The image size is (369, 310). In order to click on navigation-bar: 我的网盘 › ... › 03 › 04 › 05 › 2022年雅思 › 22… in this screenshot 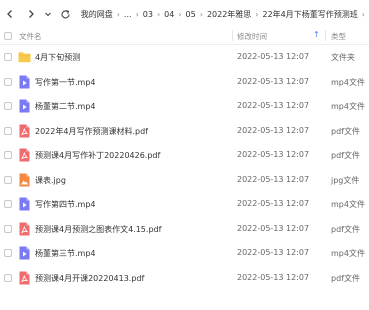, I will do `click(184, 14)`.